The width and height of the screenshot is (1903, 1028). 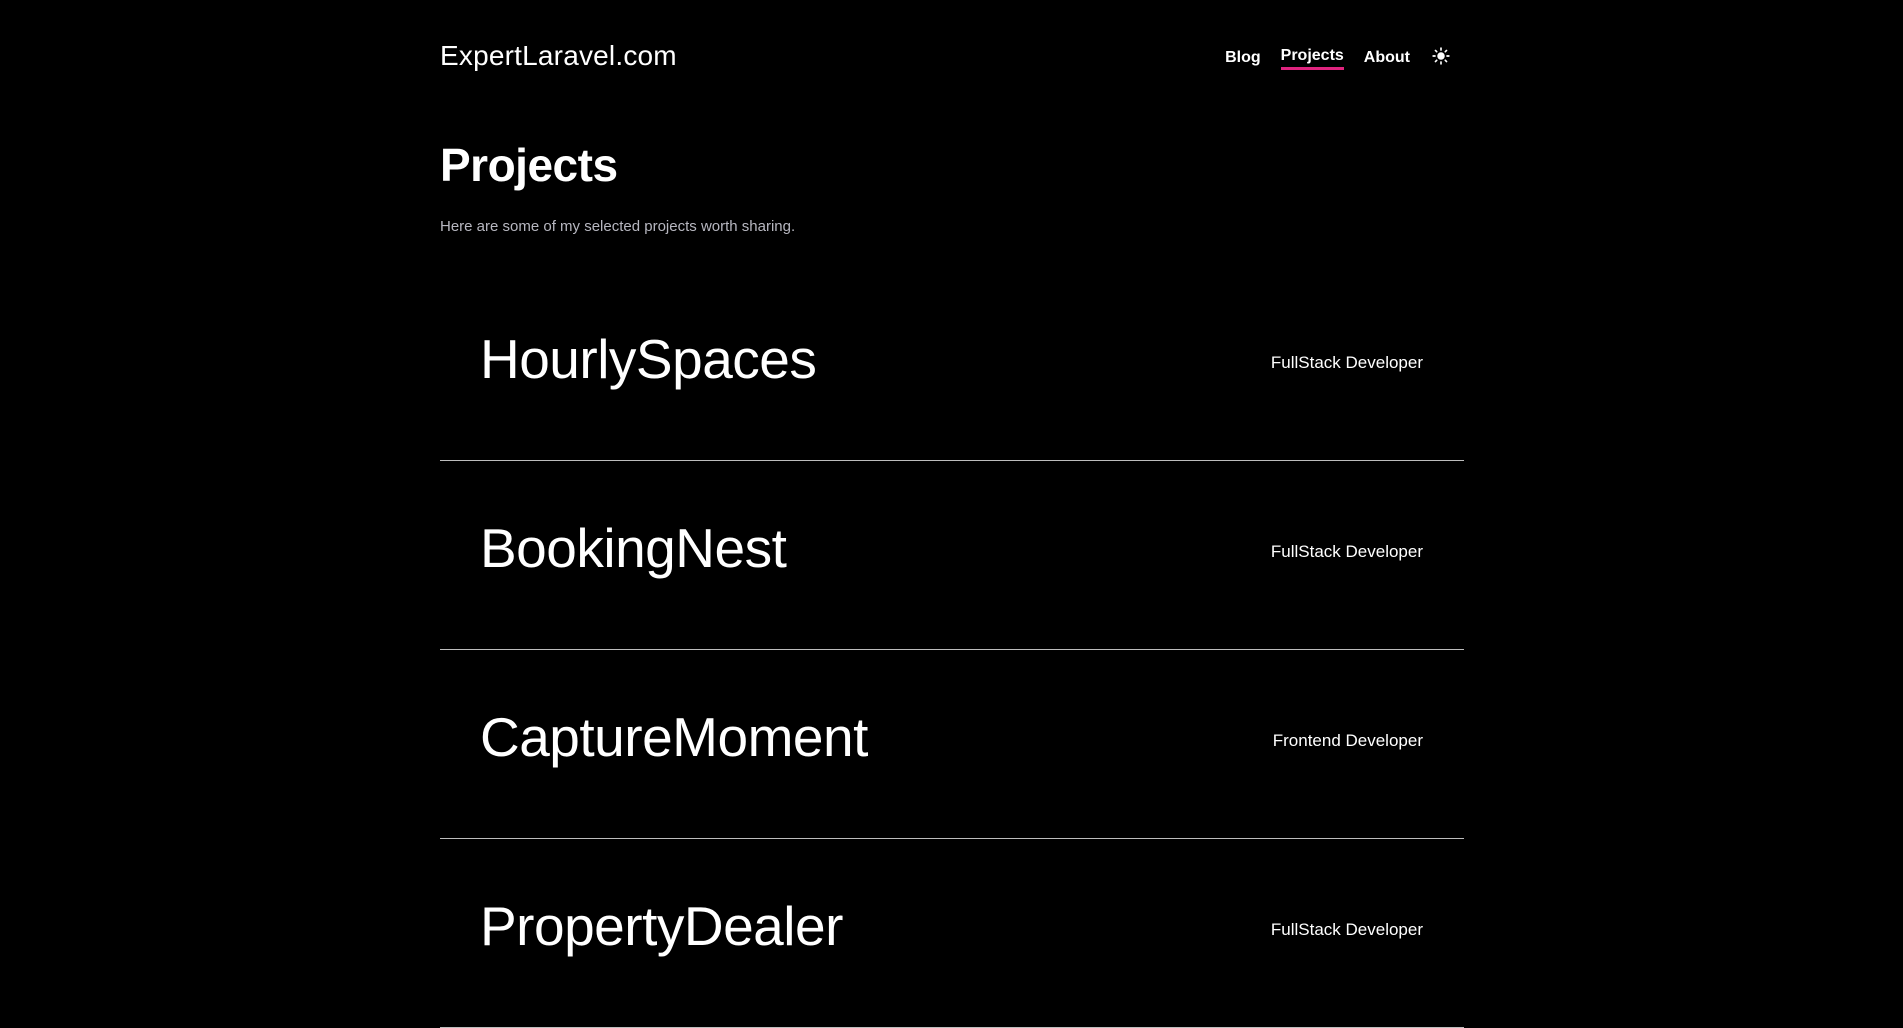 What do you see at coordinates (952, 366) in the screenshot?
I see `project-item-hourlyspaces: HourlySpaces FullStack Developer` at bounding box center [952, 366].